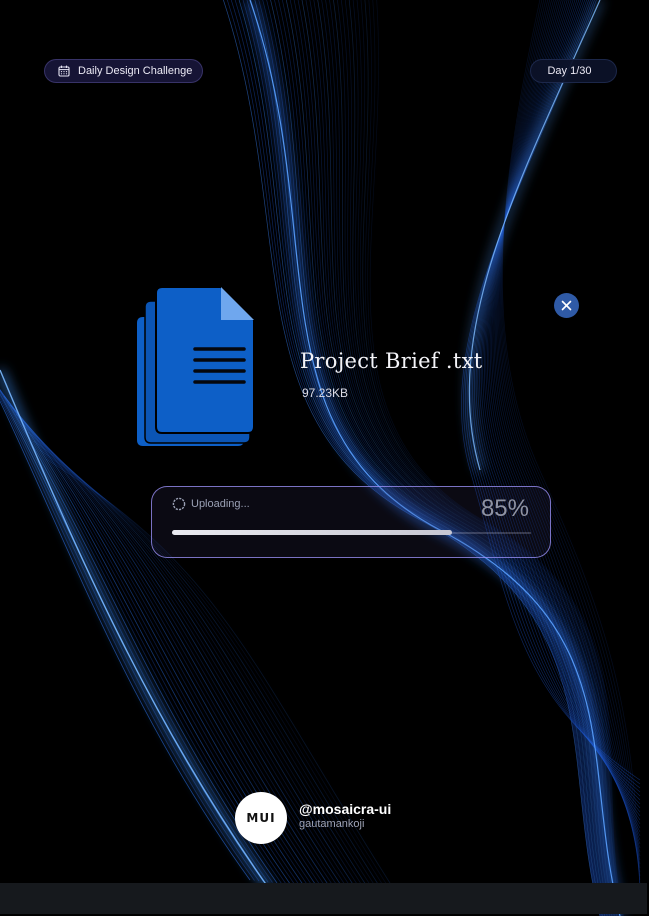 This screenshot has height=916, width=649. I want to click on brand-handle: @mosaicra-ui, so click(345, 809).